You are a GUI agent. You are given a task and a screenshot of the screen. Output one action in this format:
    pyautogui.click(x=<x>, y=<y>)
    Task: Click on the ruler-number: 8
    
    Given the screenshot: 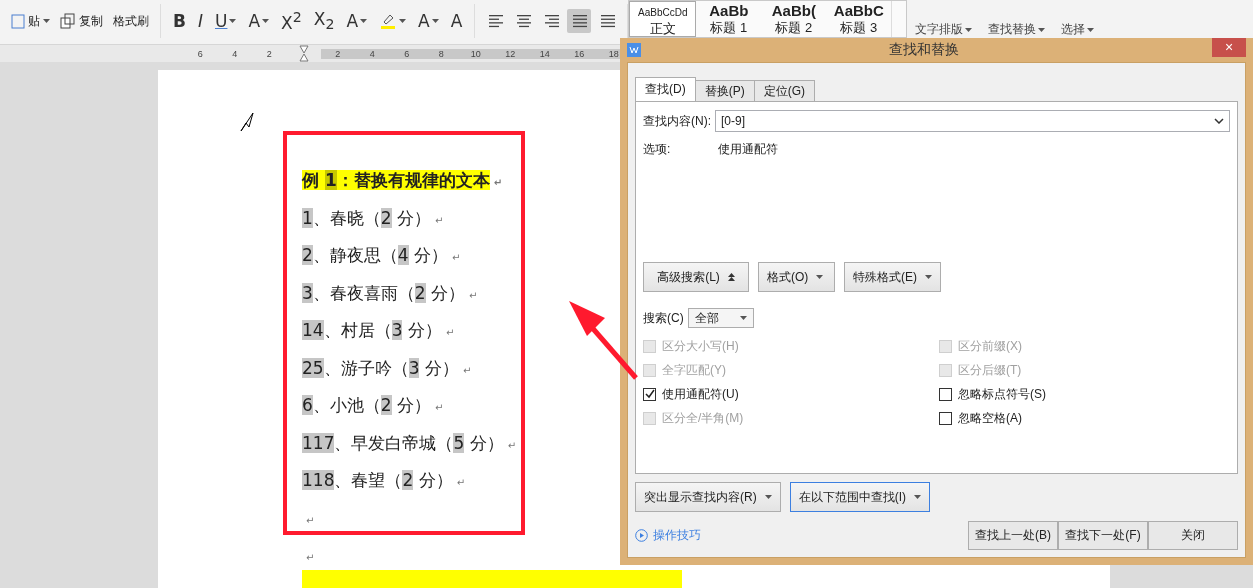 What is the action you would take?
    pyautogui.click(x=441, y=53)
    